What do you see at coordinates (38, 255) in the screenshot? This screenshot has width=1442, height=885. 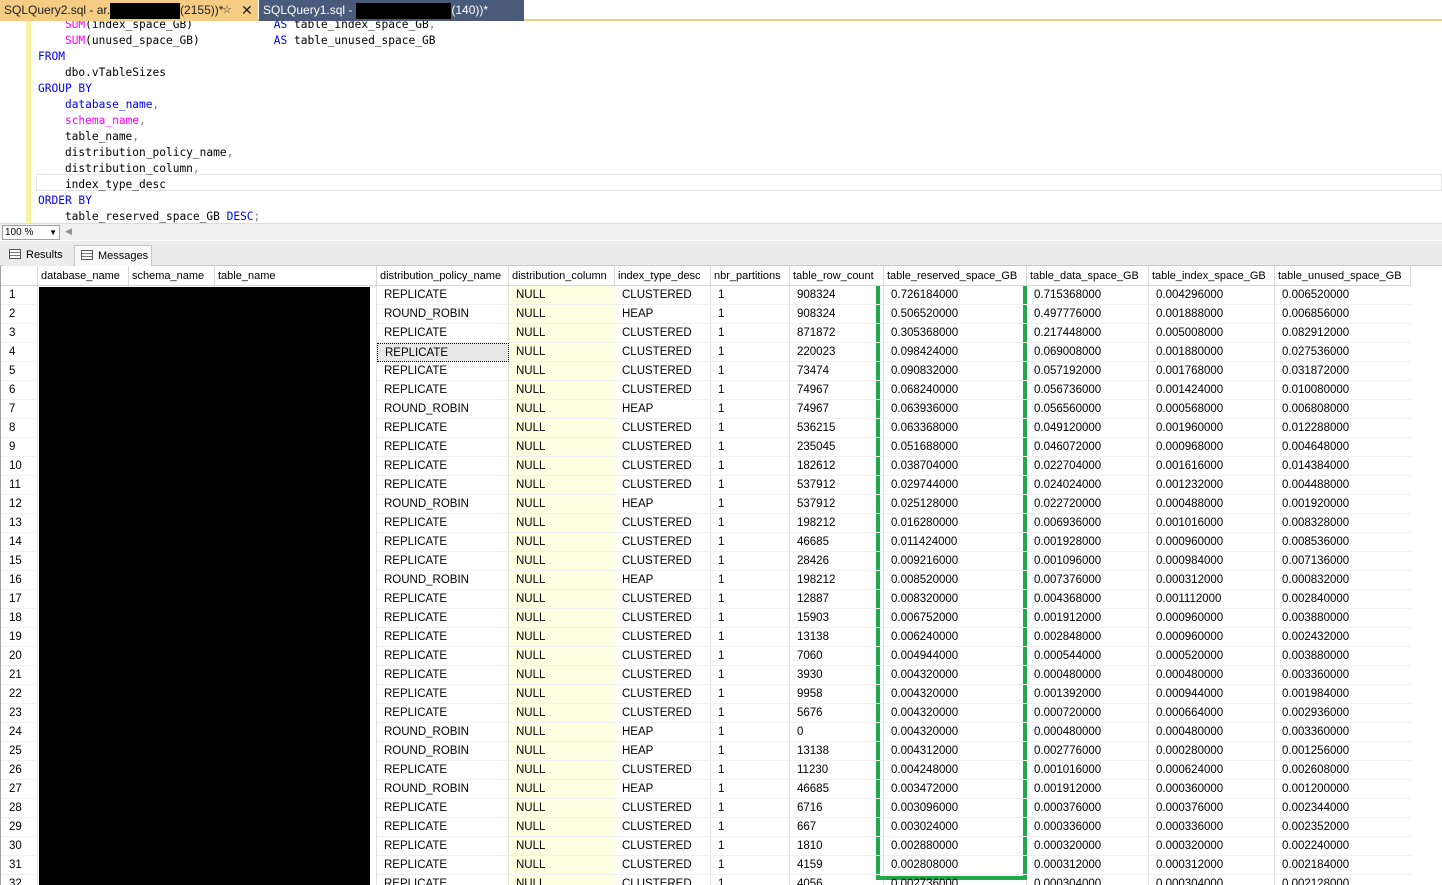 I see `tab-results: Results` at bounding box center [38, 255].